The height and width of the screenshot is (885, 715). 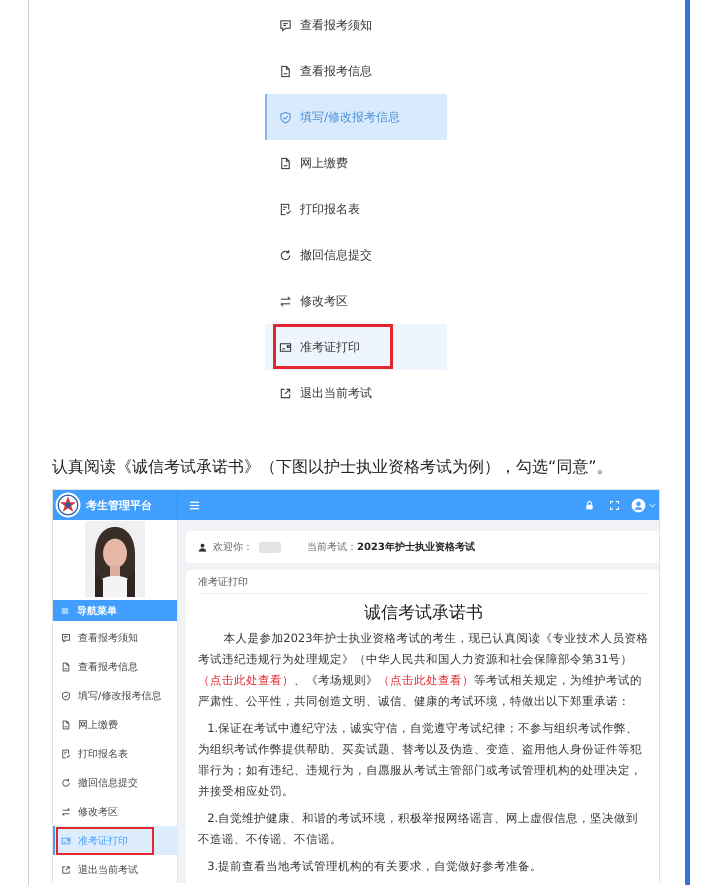 What do you see at coordinates (423, 670) in the screenshot?
I see `pledge-paragraph: 本人是参加2023年护士执业资格考试的考生，现已认真阅读《专业技术人员资格考试违纪违规行为处理规定》（中华人民共和国人力资源和社会保障部令第31号） （点击此处查看）、《考场规则》（点击此处查看）等考试相关规定，为维护考试的严肃性、公平性，共同创造文明、诚信、健康的考试环境，特做出以下郑重承诺：` at bounding box center [423, 670].